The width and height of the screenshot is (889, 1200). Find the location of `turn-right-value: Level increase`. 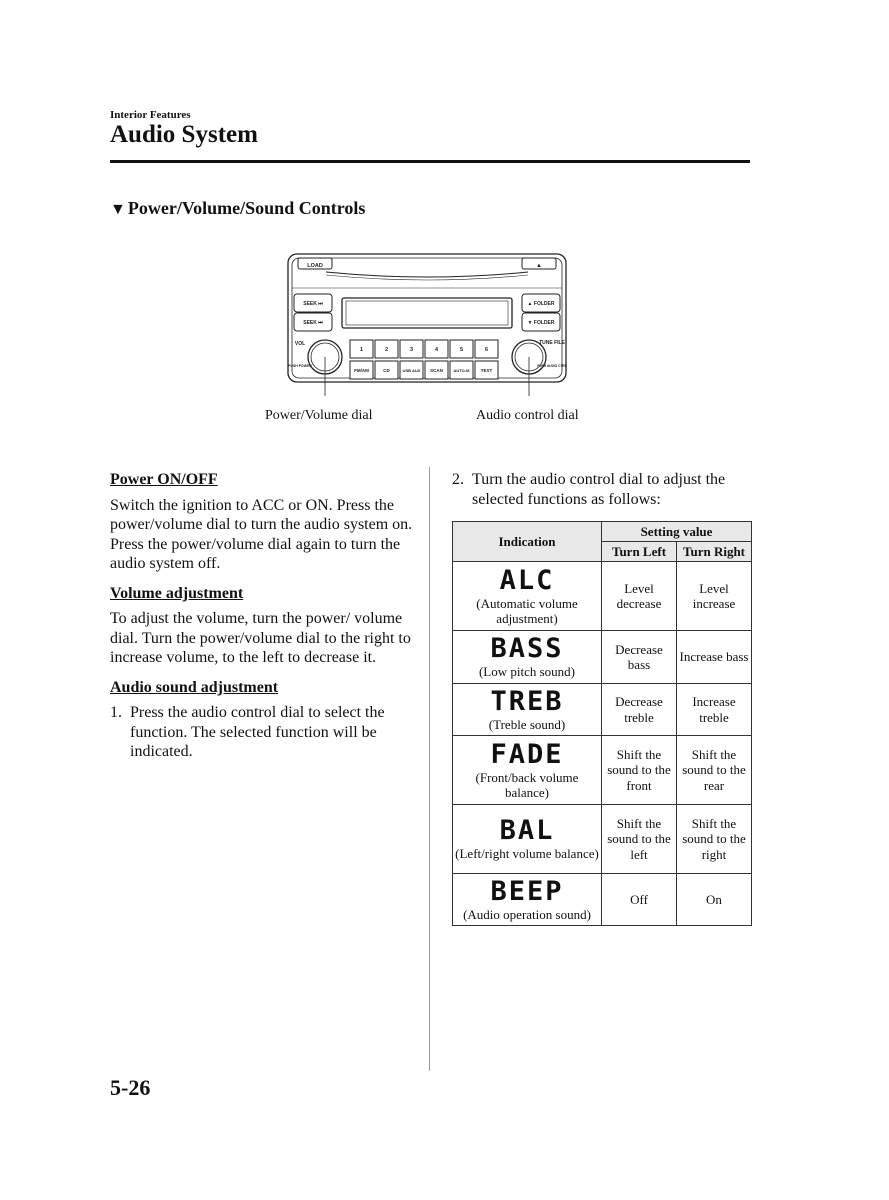

turn-right-value: Level increase is located at coordinates (714, 596).